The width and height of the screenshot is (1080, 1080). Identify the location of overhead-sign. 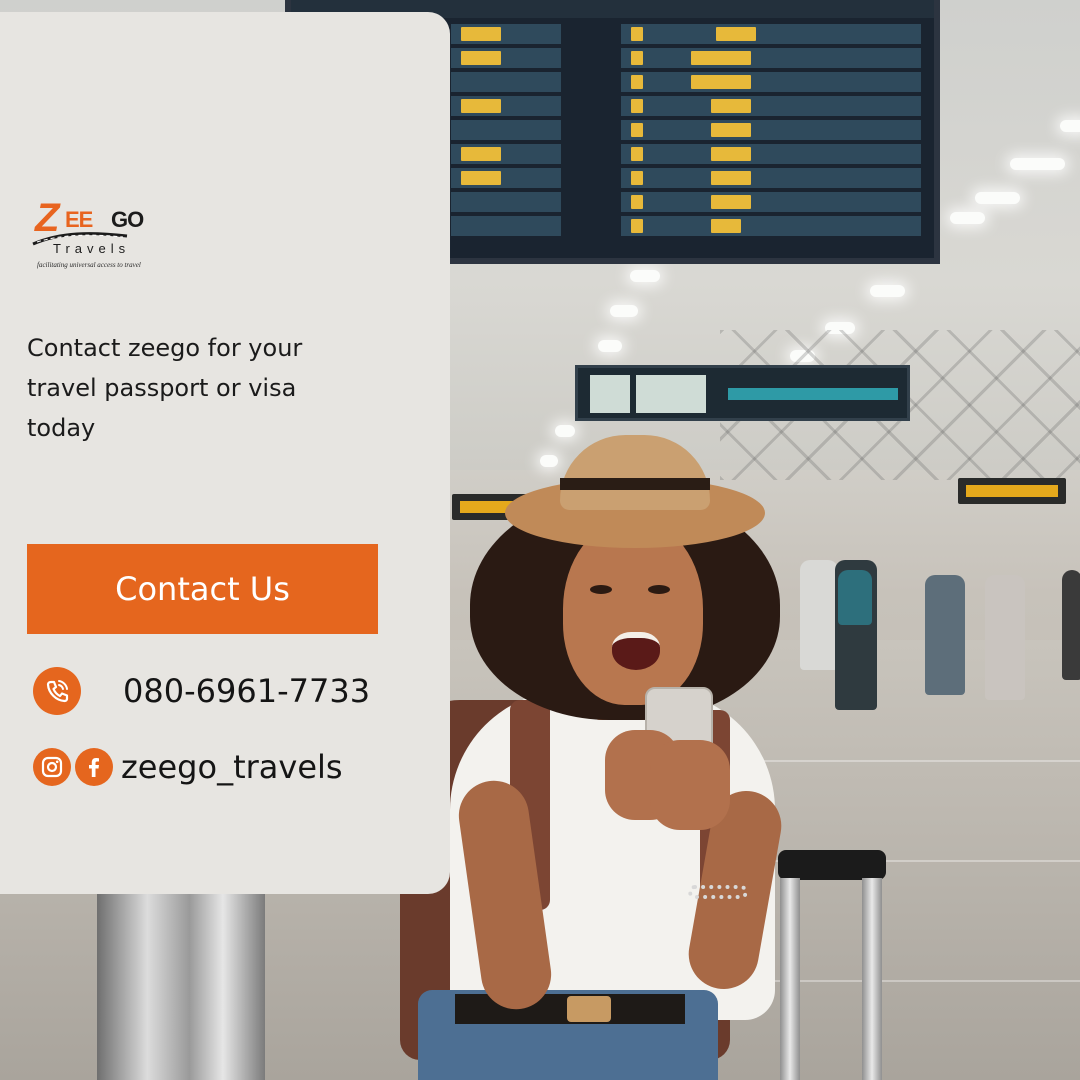
(742, 393).